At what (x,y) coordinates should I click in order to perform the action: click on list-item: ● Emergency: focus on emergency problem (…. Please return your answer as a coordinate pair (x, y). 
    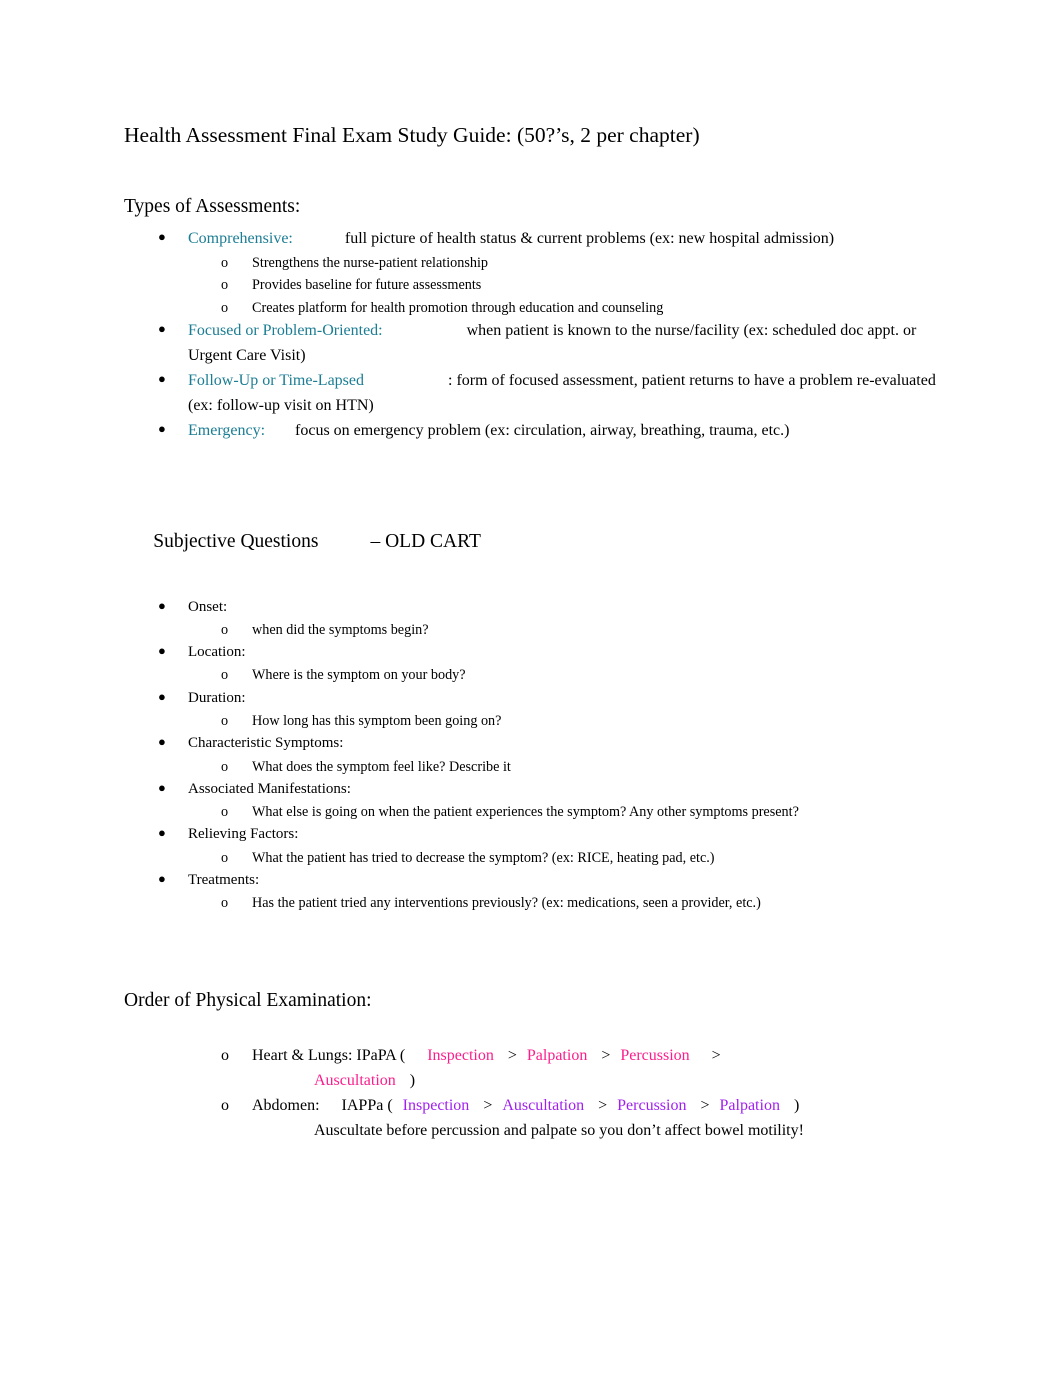
    Looking at the image, I should click on (531, 431).